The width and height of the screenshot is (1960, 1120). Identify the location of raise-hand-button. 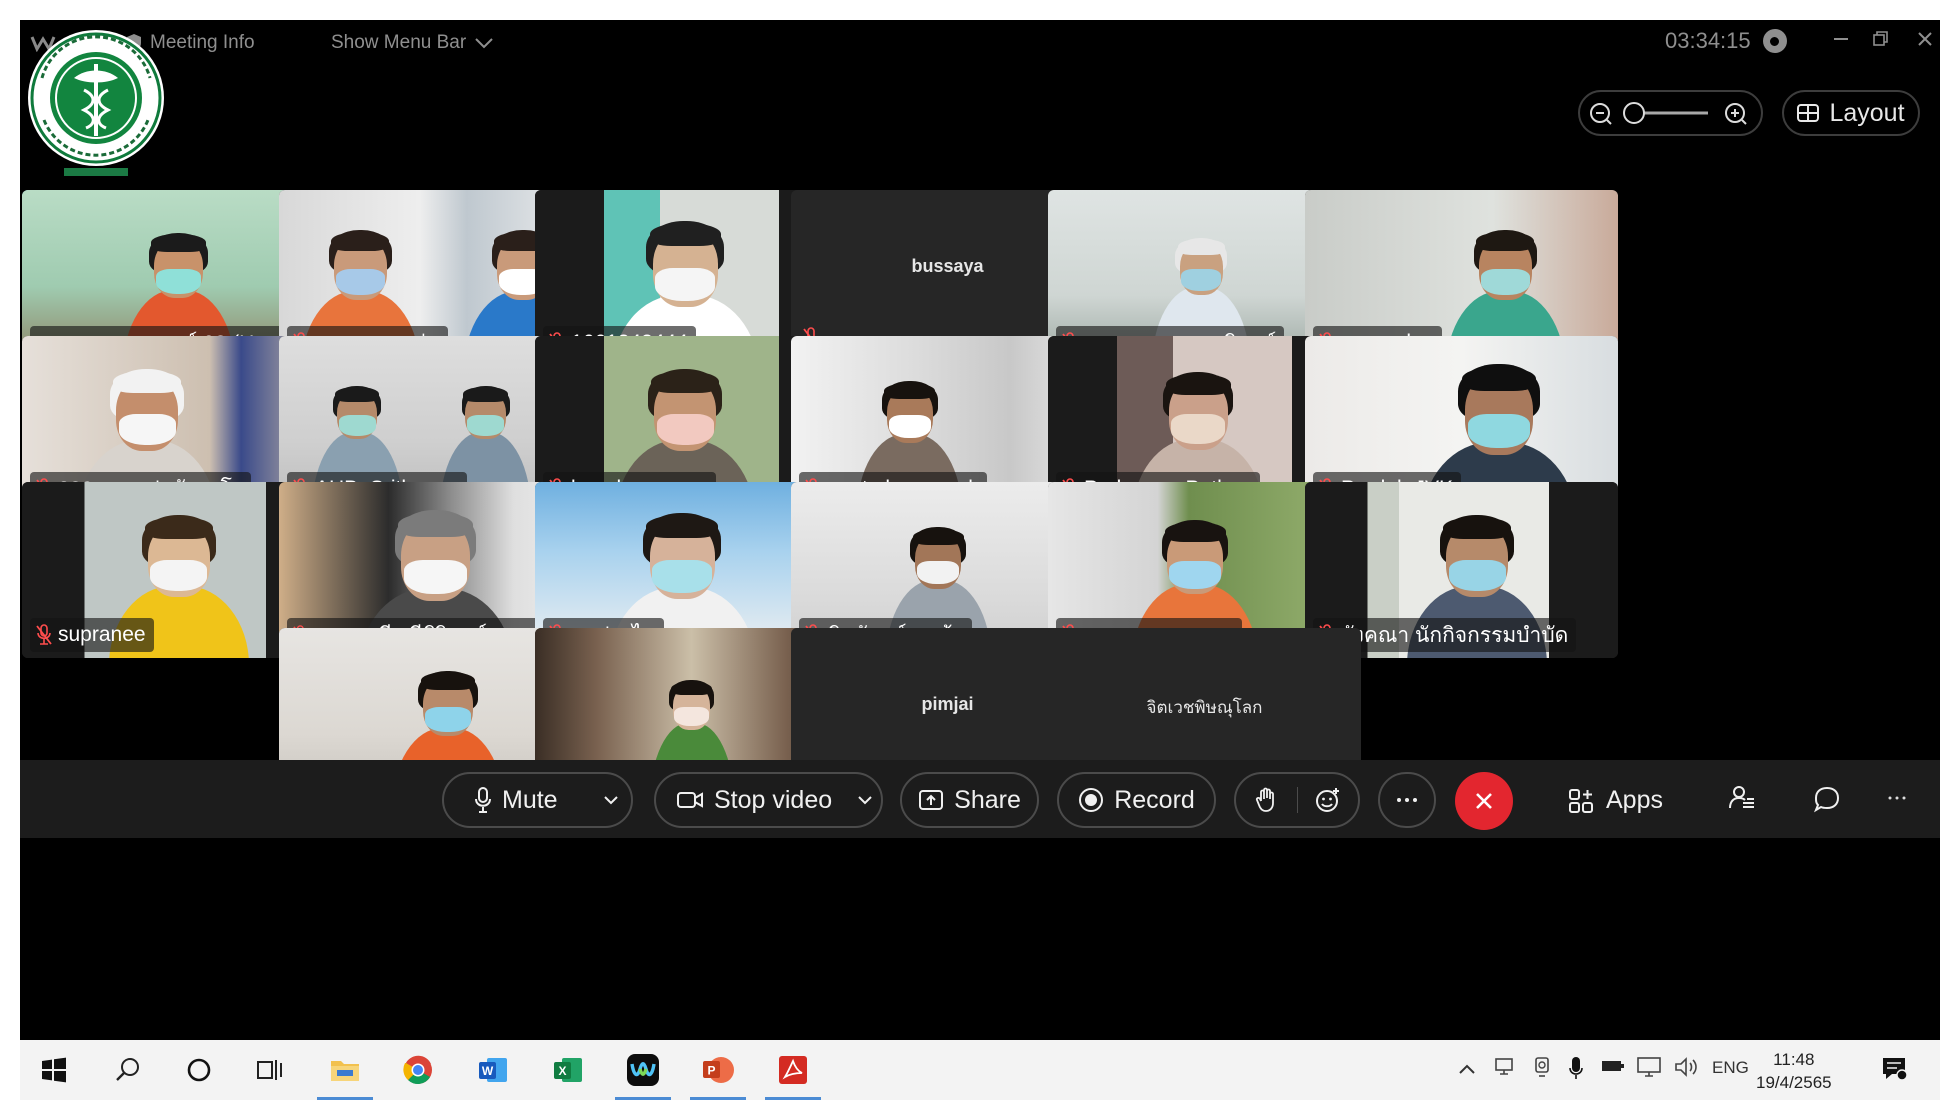
(1267, 800).